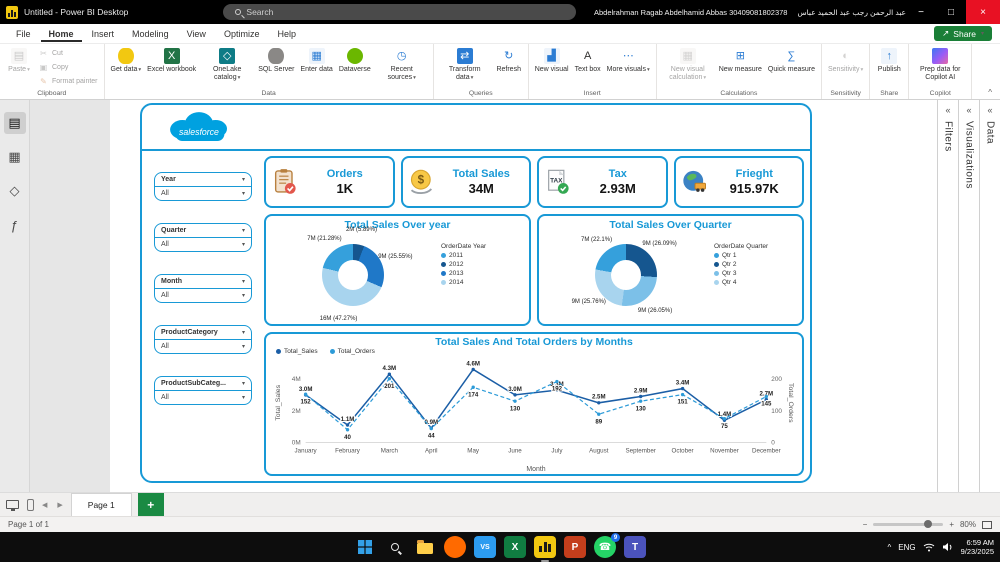 This screenshot has width=1000, height=562. I want to click on legend-item-total-orders: Total_Orders, so click(352, 351).